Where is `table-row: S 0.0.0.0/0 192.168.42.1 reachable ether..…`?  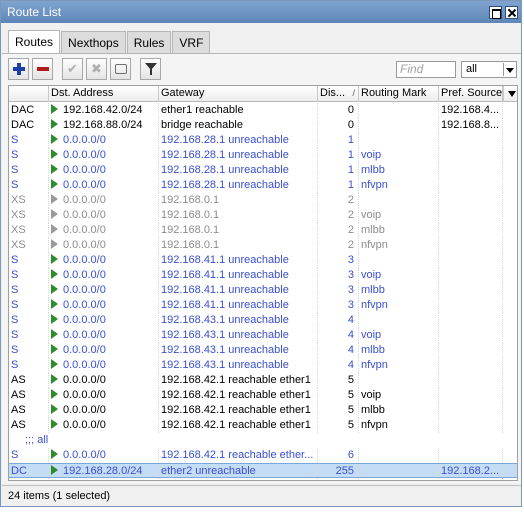
table-row: S 0.0.0.0/0 192.168.42.1 reachable ether..… is located at coordinates (263, 455).